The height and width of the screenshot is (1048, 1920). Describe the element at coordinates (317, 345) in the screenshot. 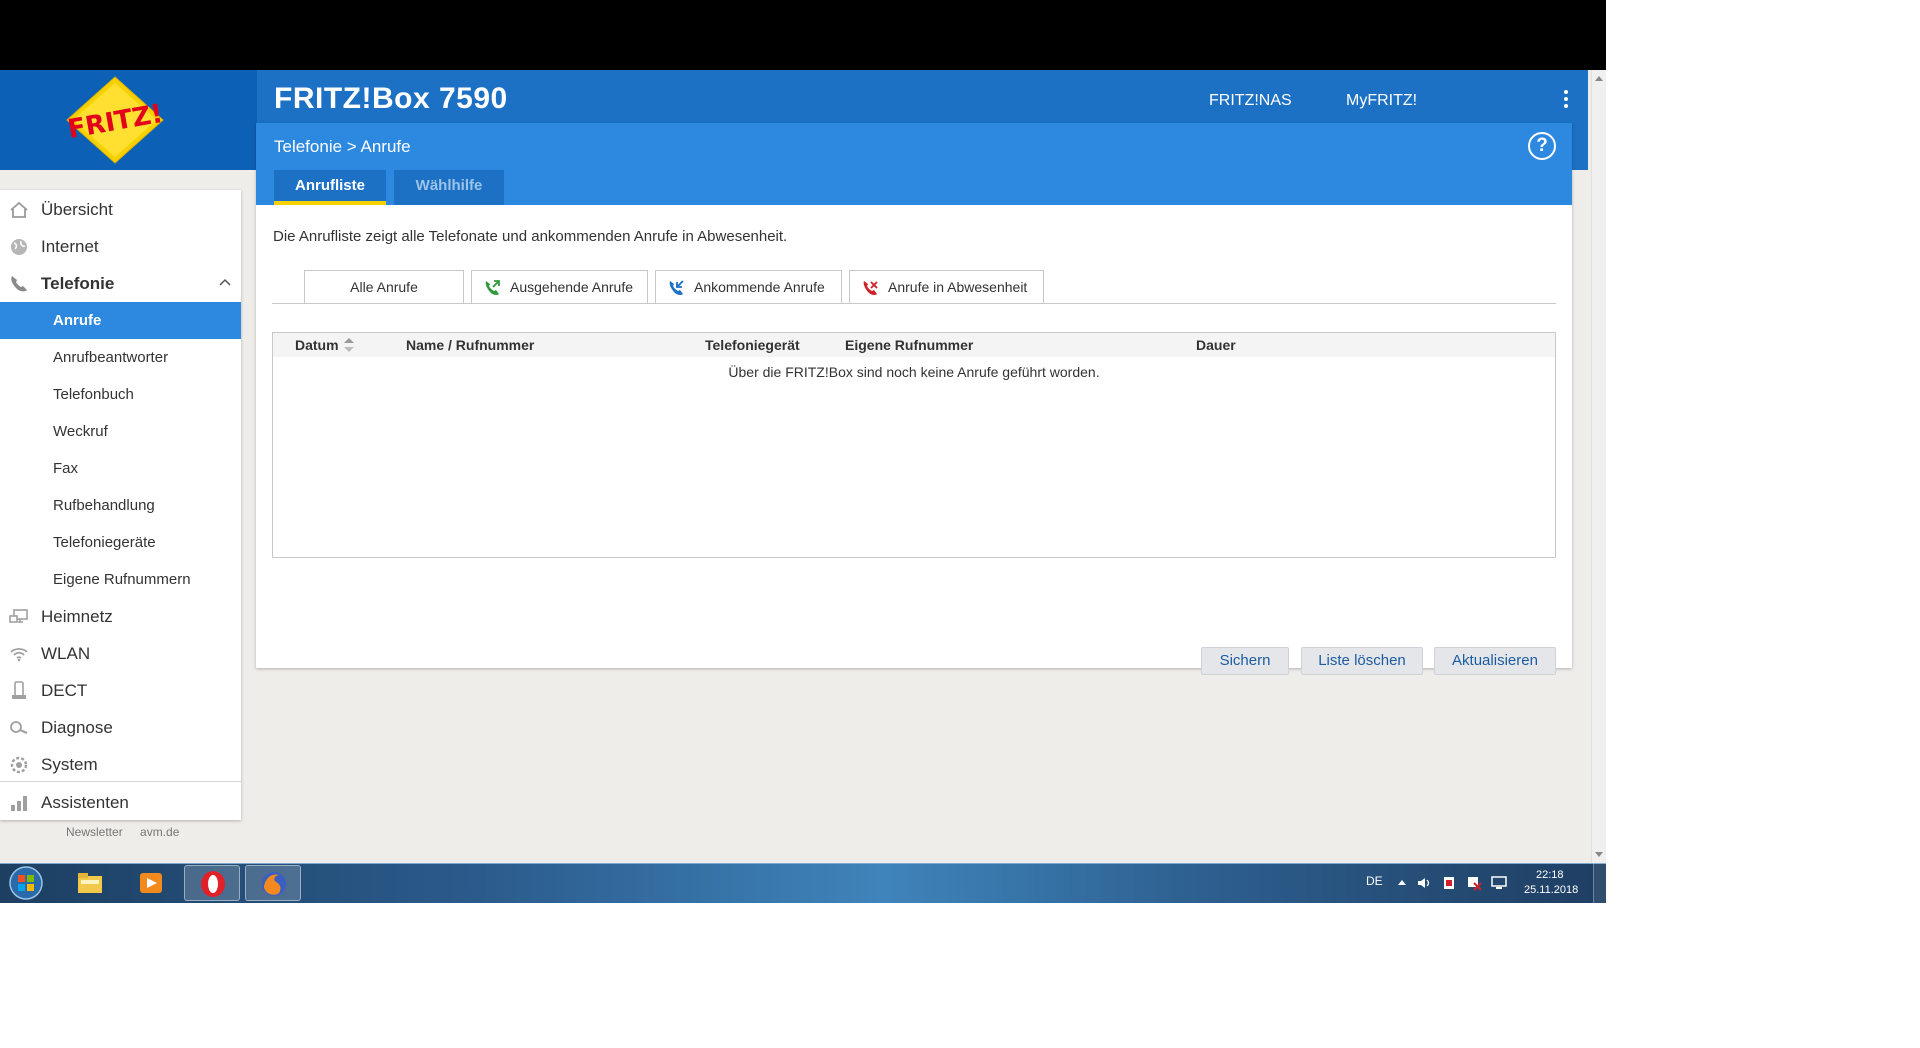

I see `column-header-datum: Datum` at that location.